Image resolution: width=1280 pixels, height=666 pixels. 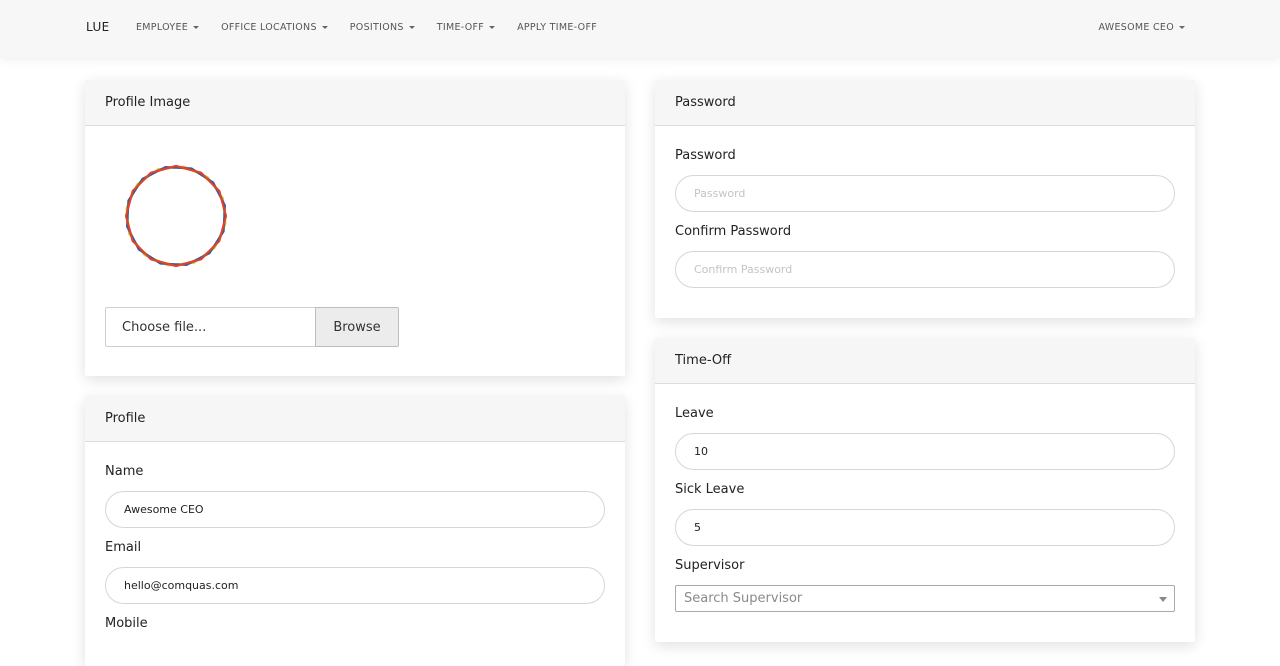 I want to click on card-title: Password, so click(x=705, y=102).